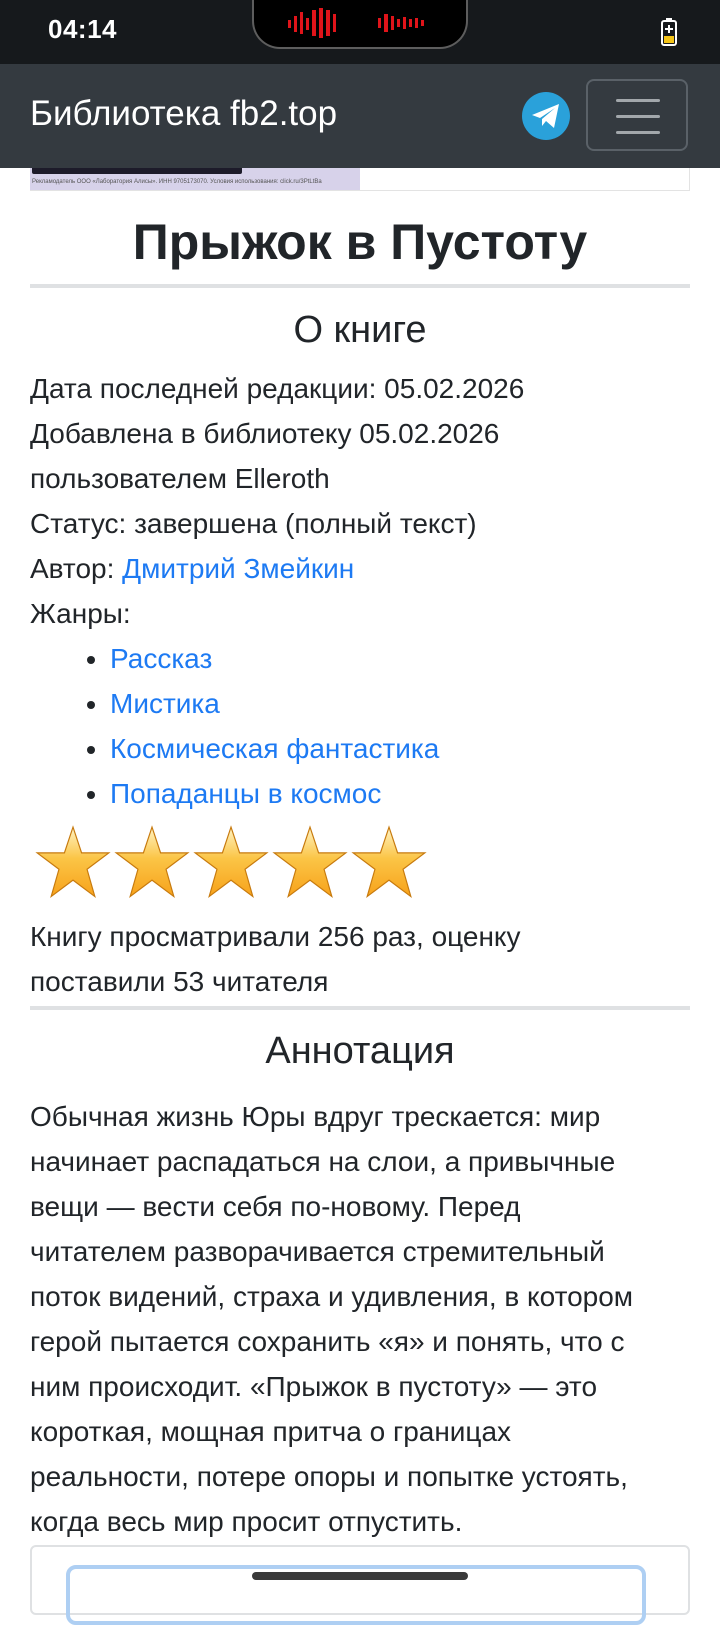 The width and height of the screenshot is (720, 1625). What do you see at coordinates (356, 23) in the screenshot?
I see `recording-indicator-icon` at bounding box center [356, 23].